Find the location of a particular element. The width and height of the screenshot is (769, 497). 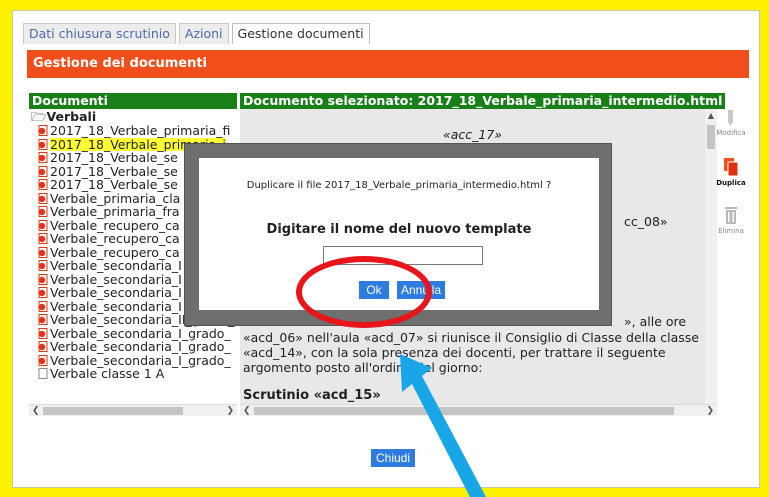

tree-root-verbali: 🗁Verbali is located at coordinates (133, 116).